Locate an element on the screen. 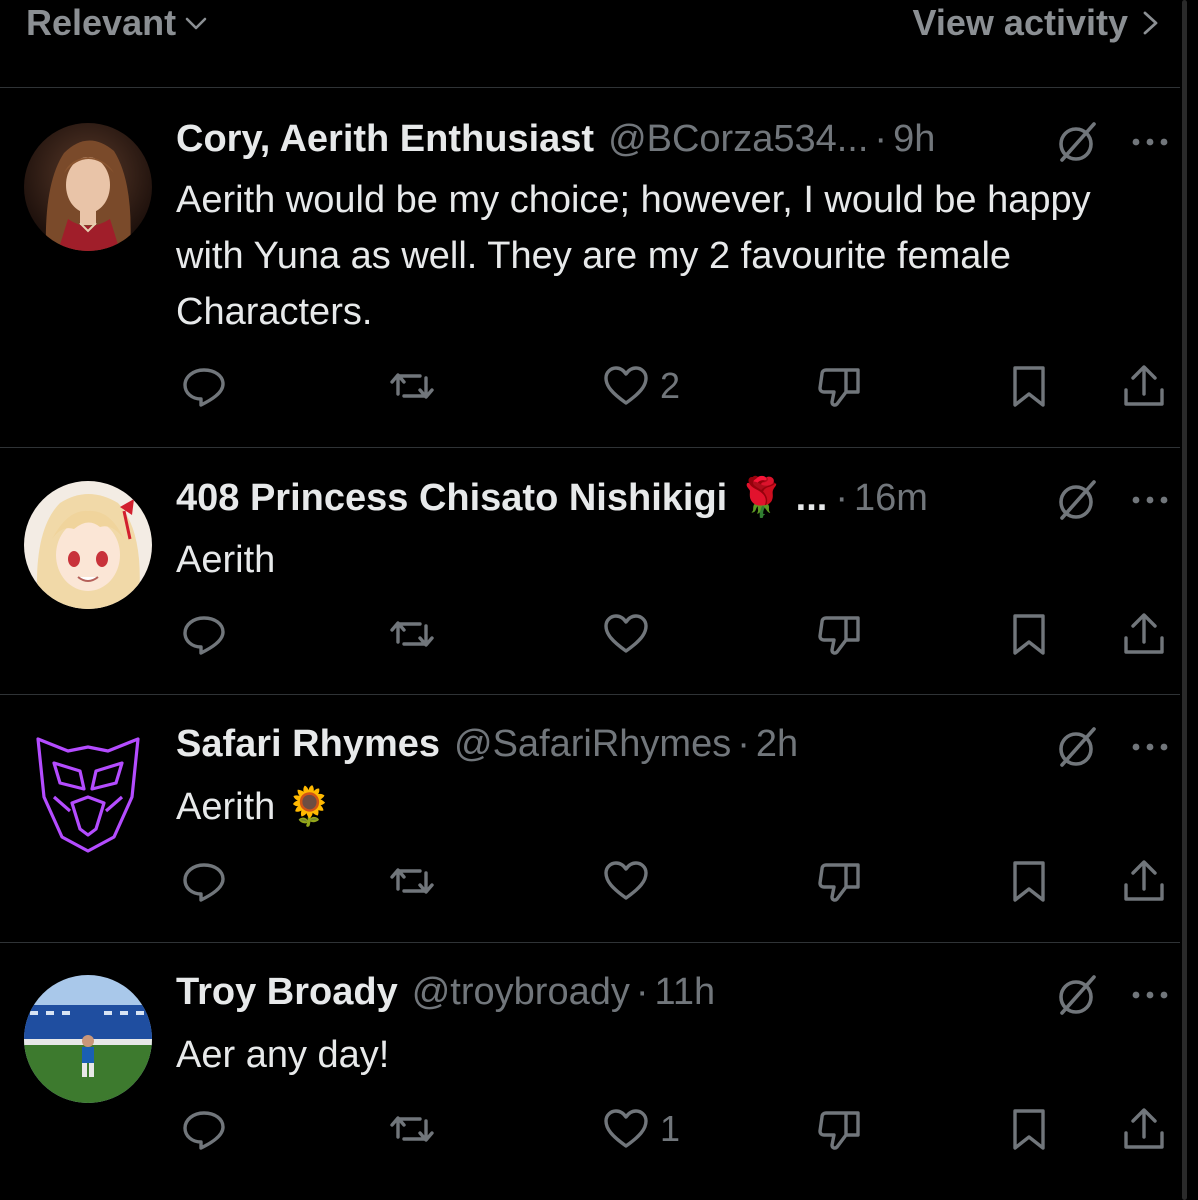  timestamp: 11h is located at coordinates (685, 992).